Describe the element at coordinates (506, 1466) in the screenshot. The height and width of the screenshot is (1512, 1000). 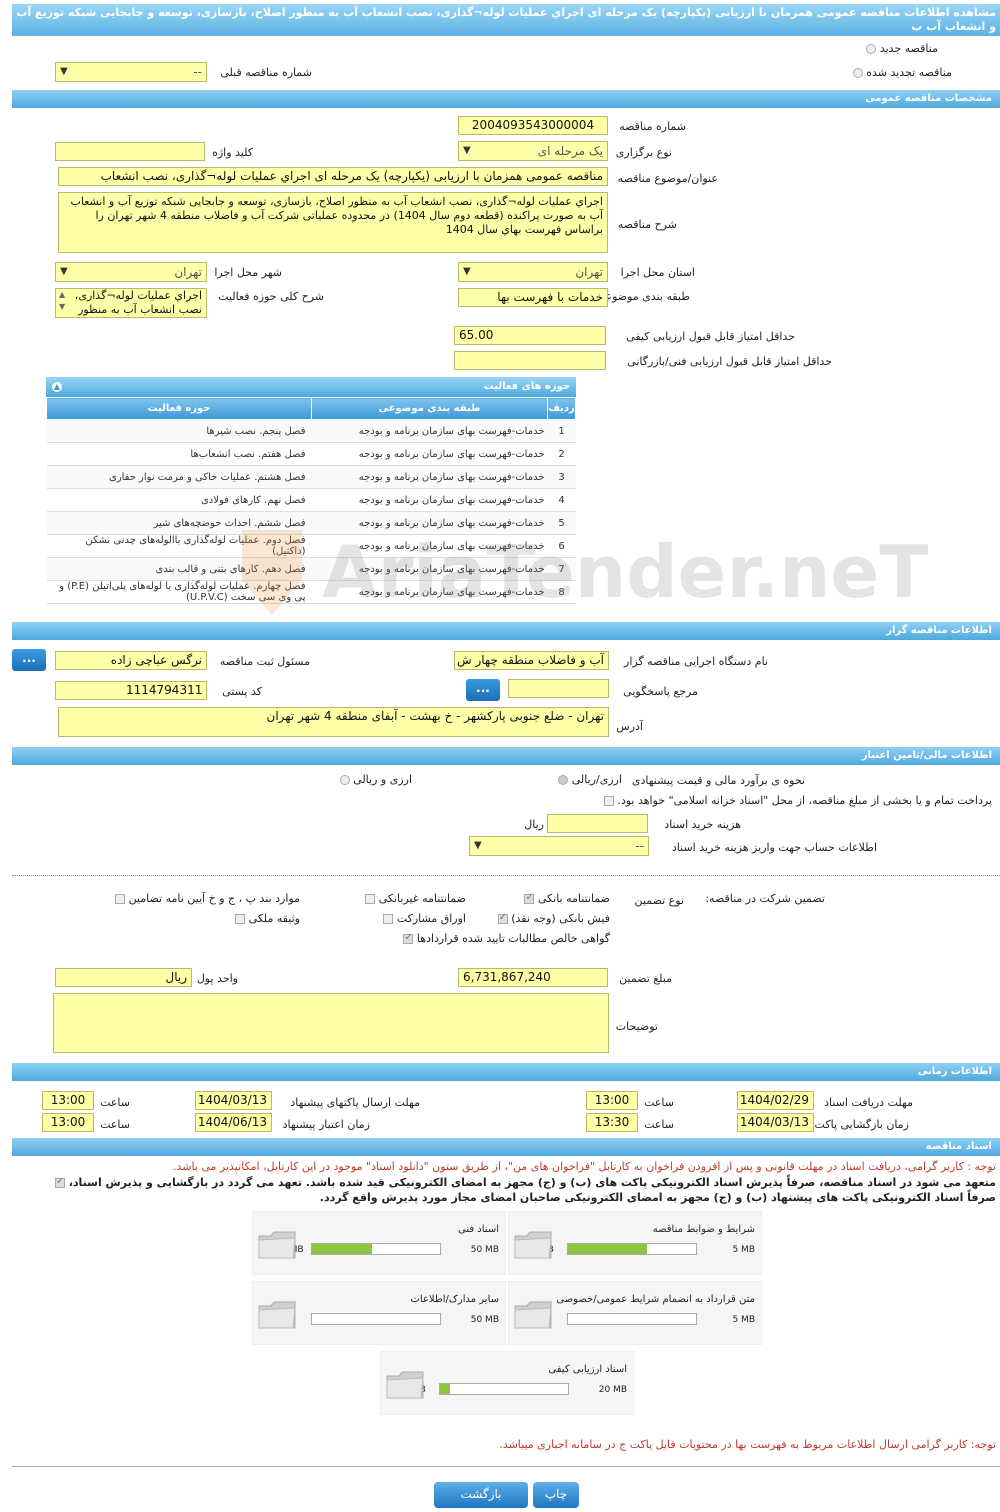
I see `divider` at that location.